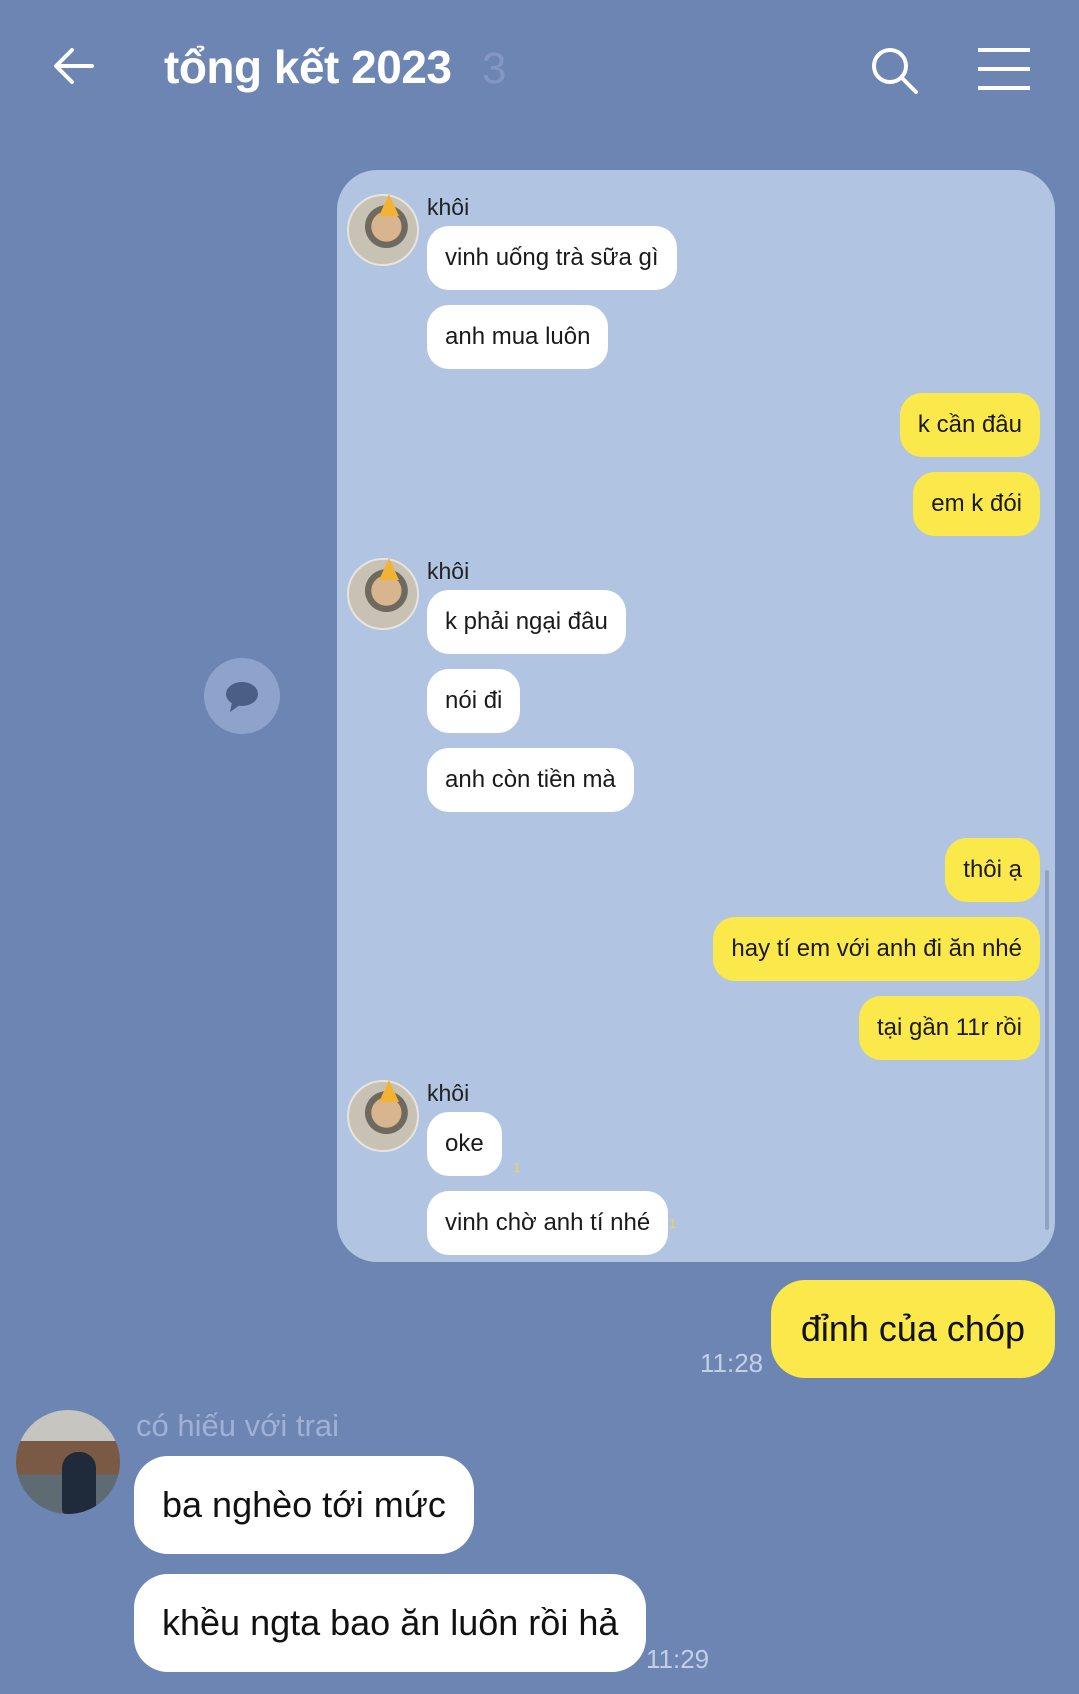 This screenshot has height=1694, width=1079. What do you see at coordinates (1047, 1050) in the screenshot?
I see `panel-scrollbar` at bounding box center [1047, 1050].